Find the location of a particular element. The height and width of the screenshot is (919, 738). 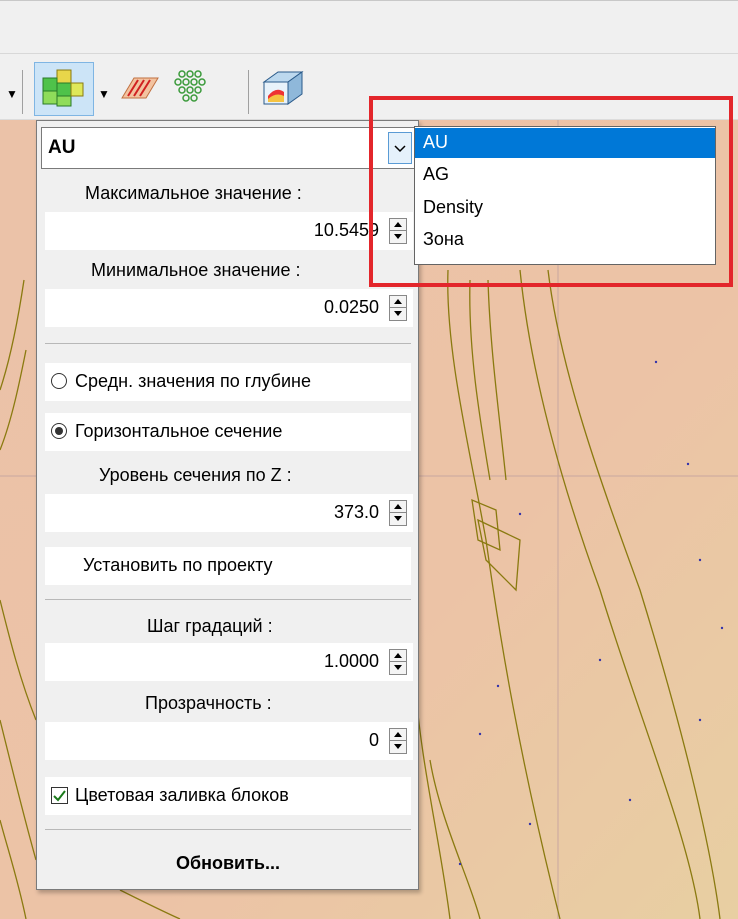

radio-avg-depth: Средн. значения по глубине is located at coordinates (228, 382).